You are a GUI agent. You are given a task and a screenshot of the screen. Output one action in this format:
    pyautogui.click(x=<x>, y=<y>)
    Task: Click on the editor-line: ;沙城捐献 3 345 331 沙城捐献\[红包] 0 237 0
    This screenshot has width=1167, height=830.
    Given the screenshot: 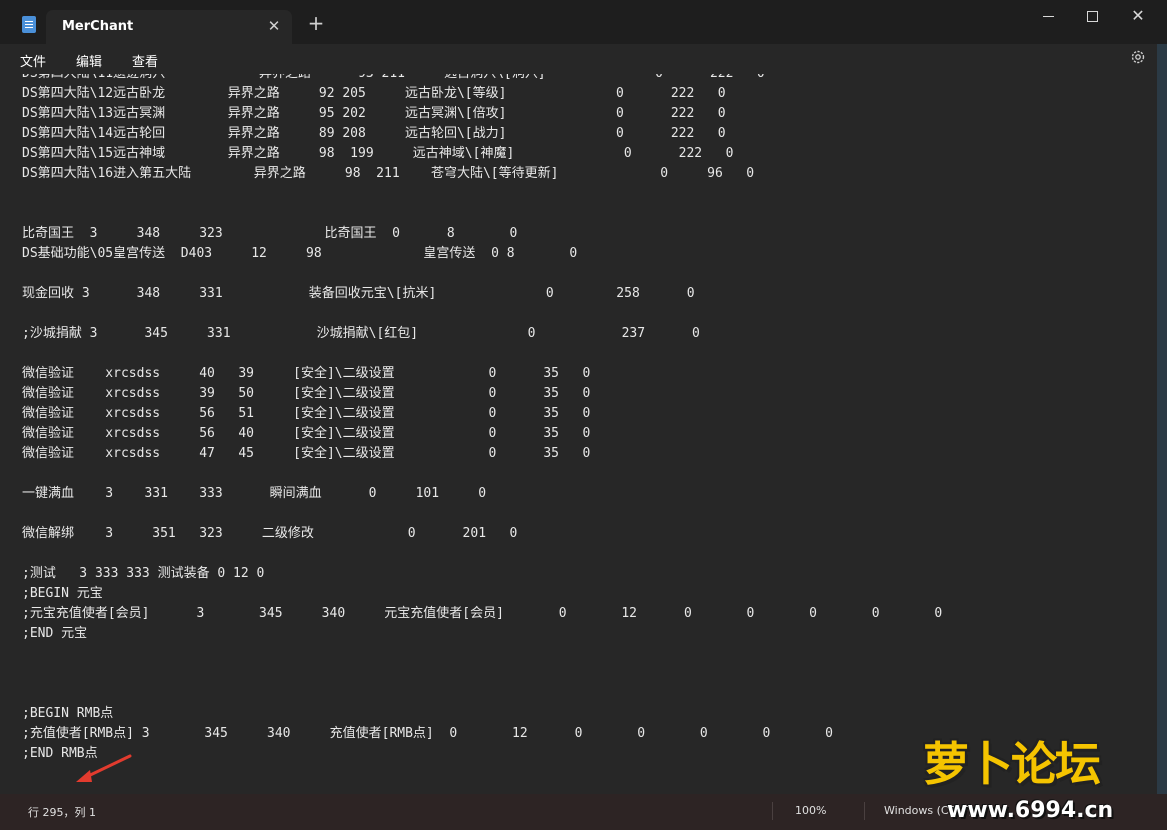 What is the action you would take?
    pyautogui.click(x=361, y=333)
    